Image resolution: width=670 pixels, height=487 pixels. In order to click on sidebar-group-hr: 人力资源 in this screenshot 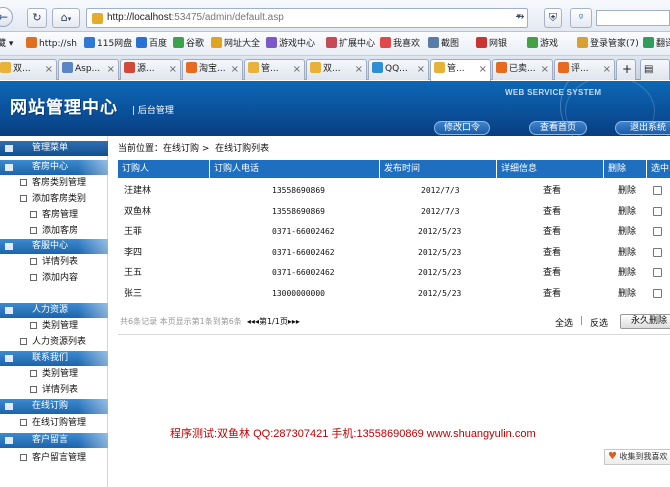, I will do `click(54, 310)`.